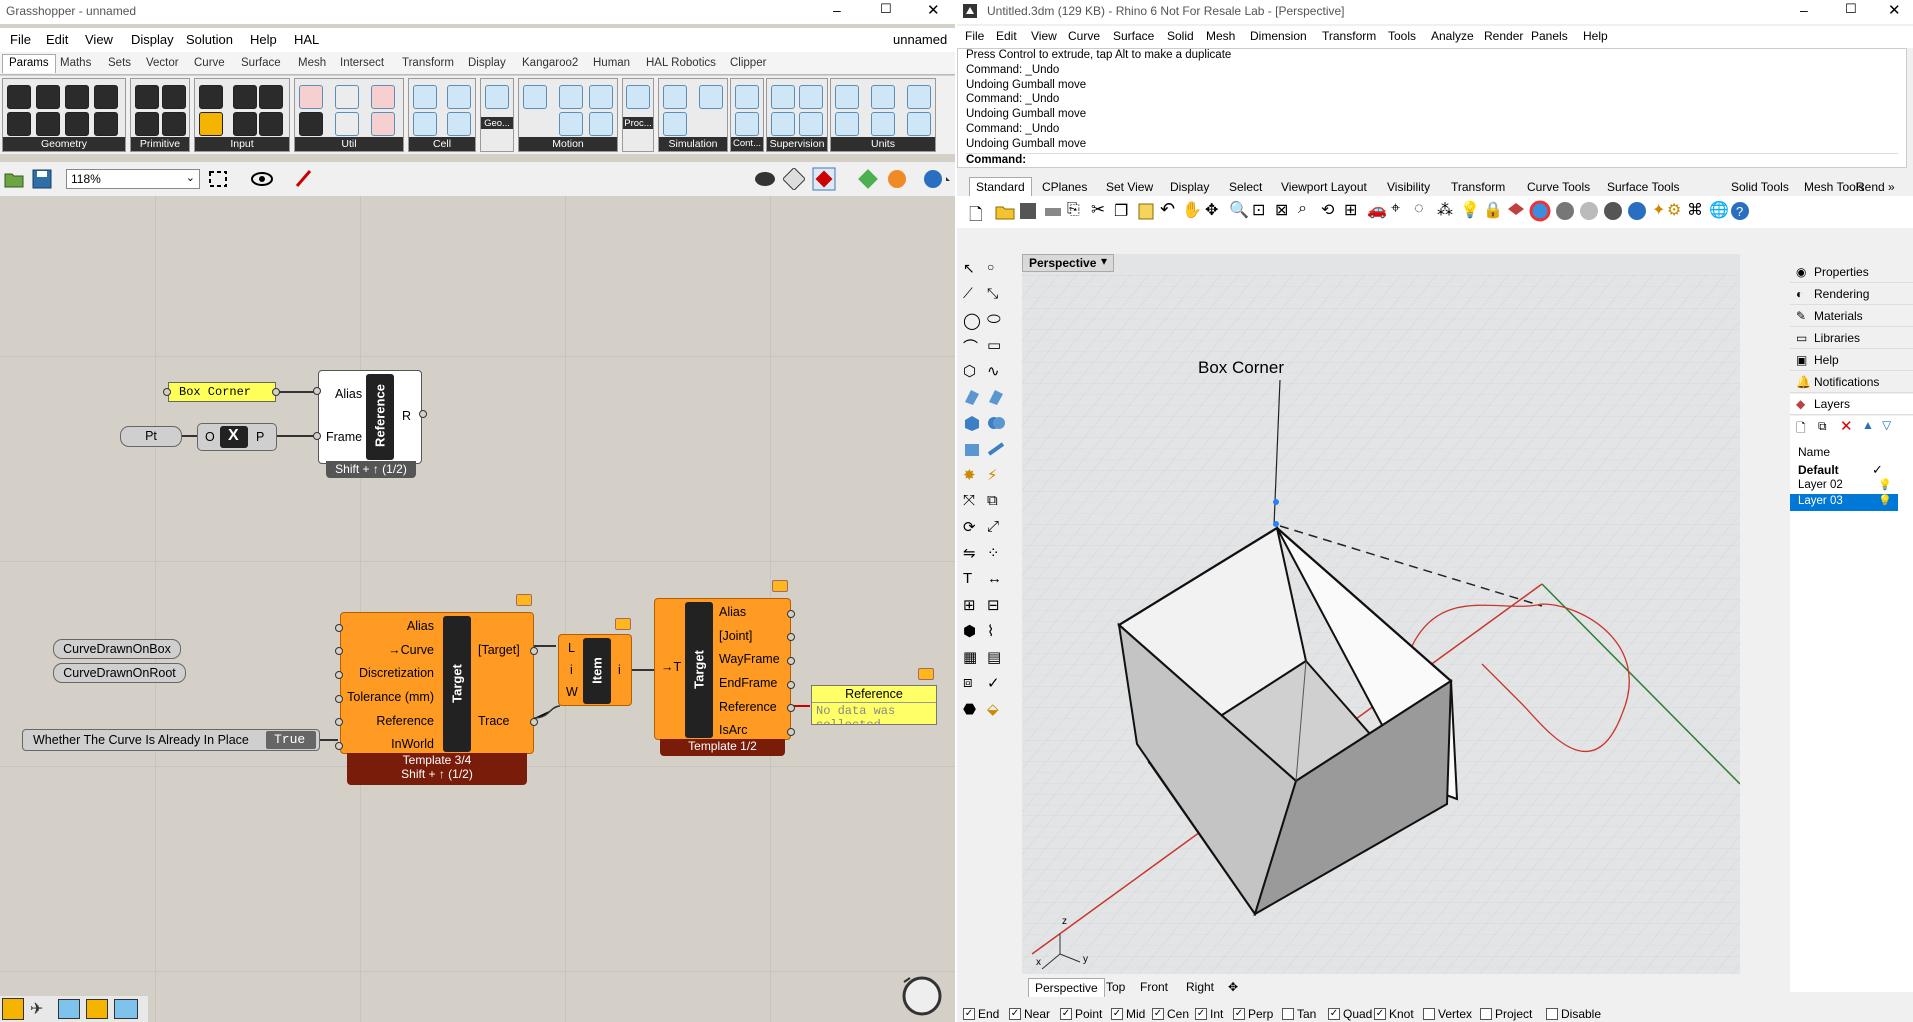 The width and height of the screenshot is (1913, 1022). Describe the element at coordinates (1302, 209) in the screenshot. I see `zoom-selected-icon: ⌕` at that location.